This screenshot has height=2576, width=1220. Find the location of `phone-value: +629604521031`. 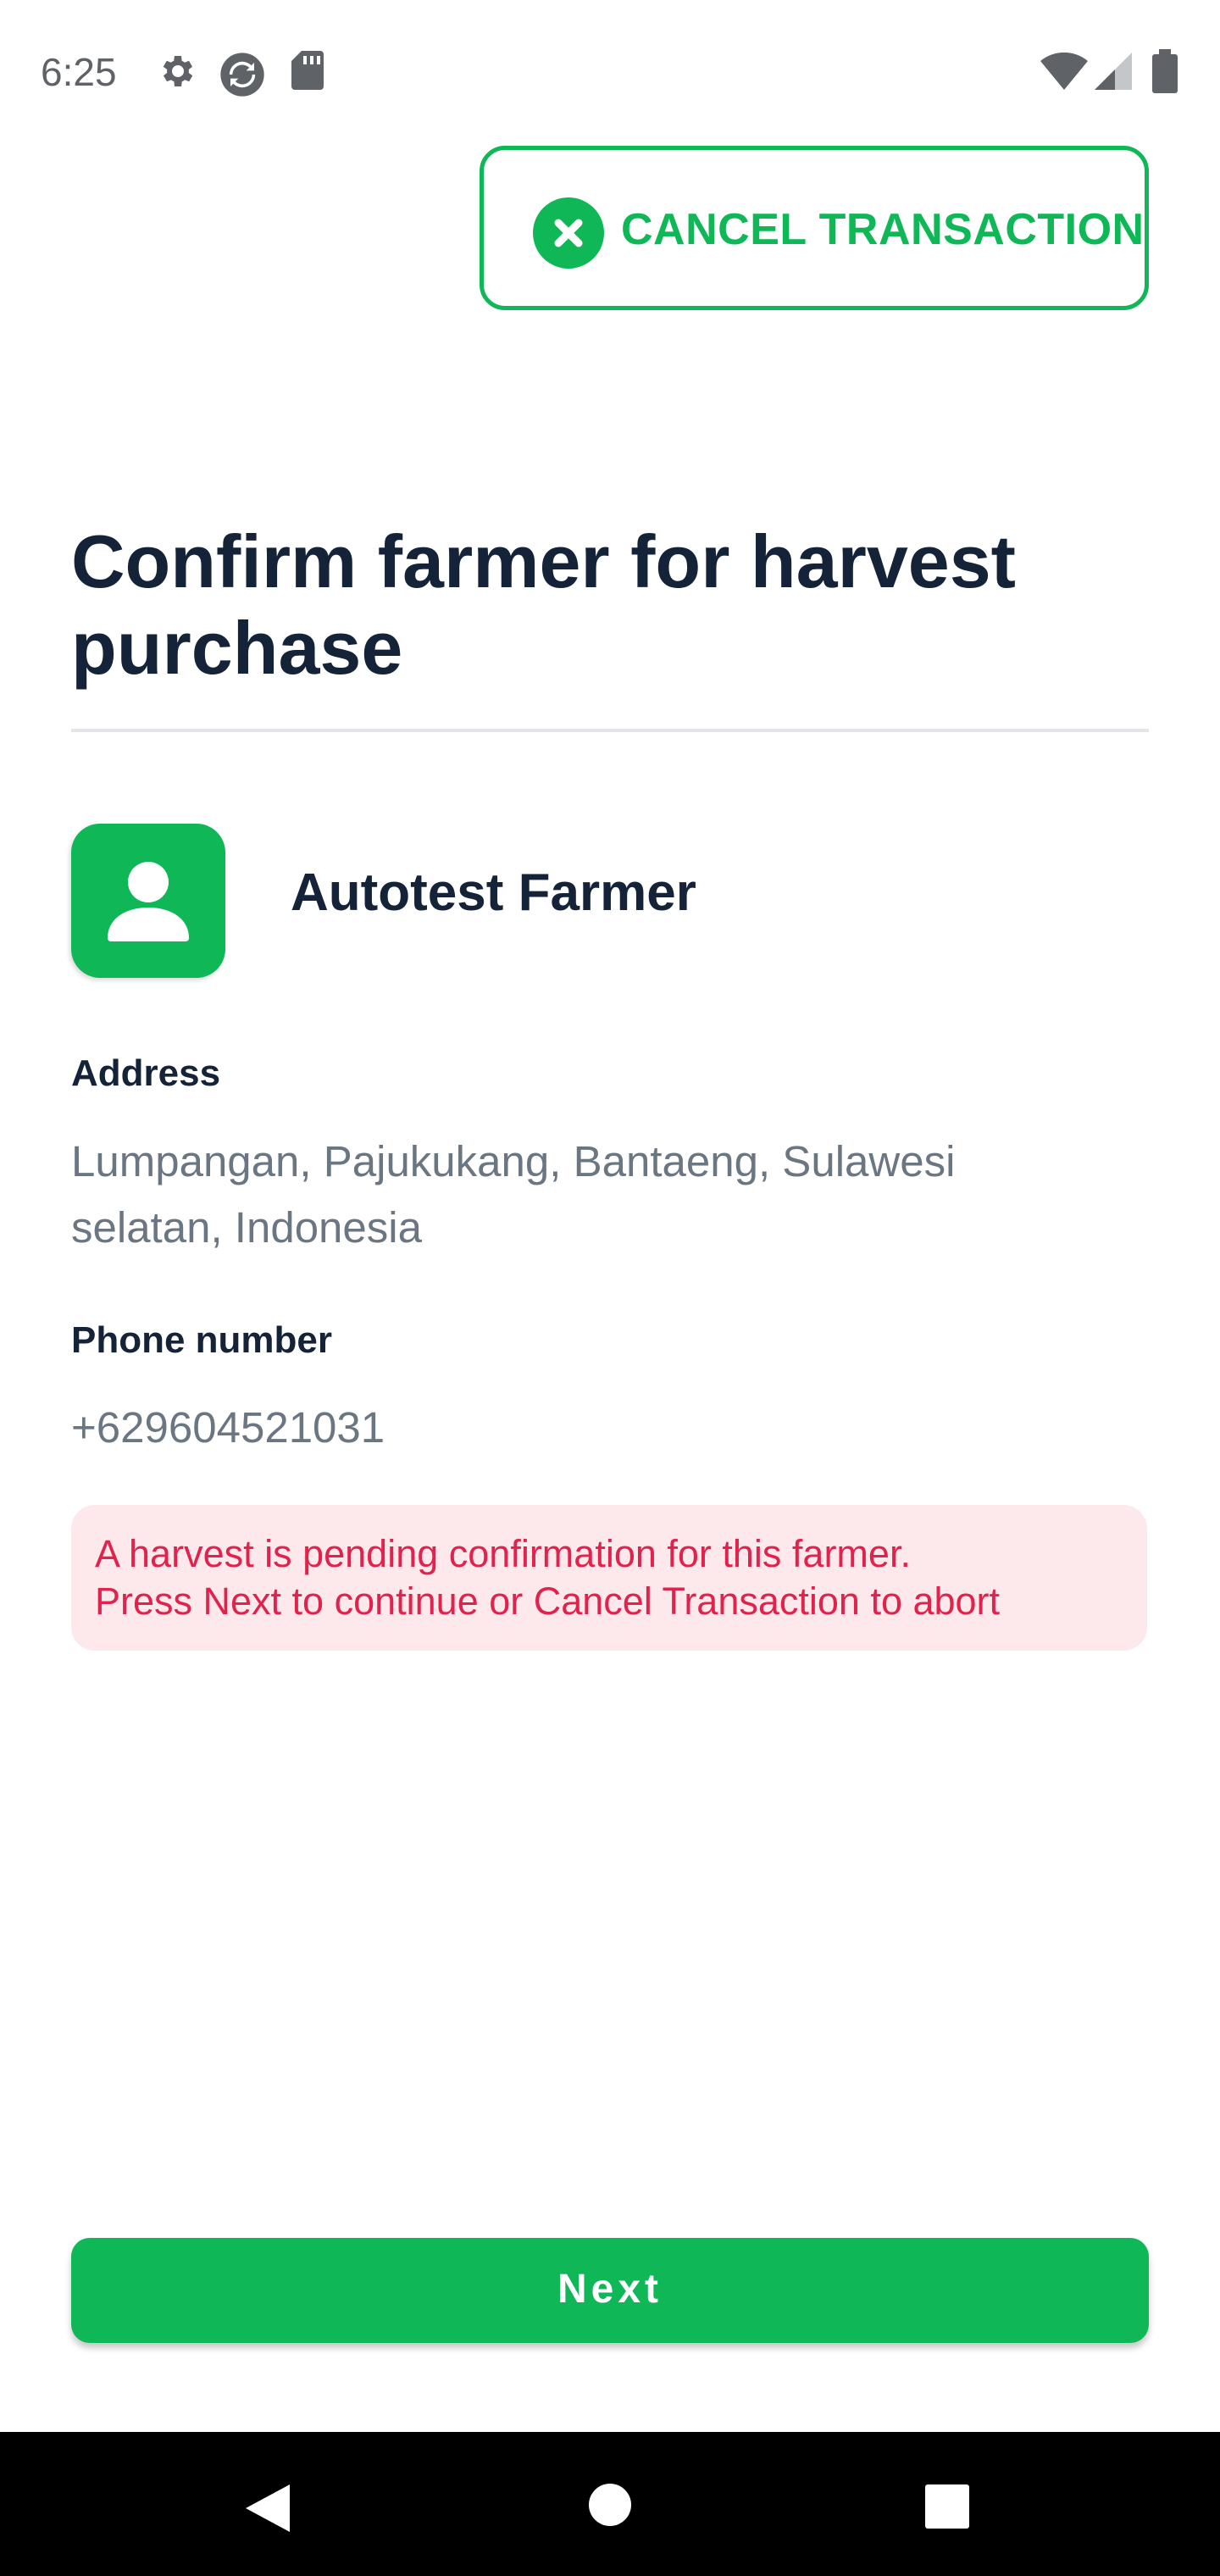

phone-value: +629604521031 is located at coordinates (228, 1427).